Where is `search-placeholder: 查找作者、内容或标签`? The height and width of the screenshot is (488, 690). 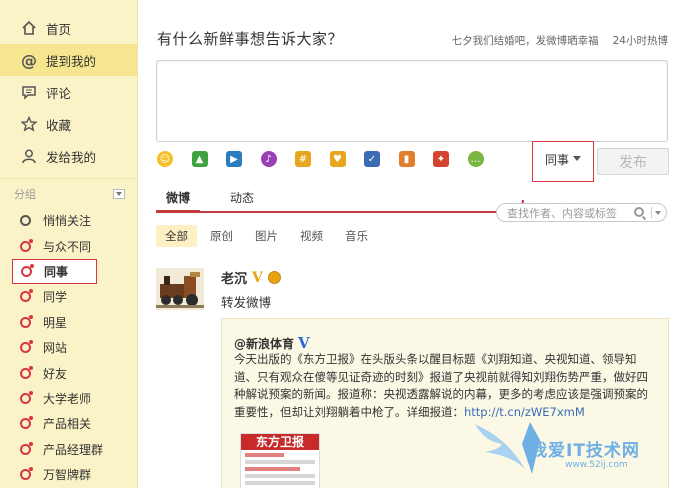
search-placeholder: 查找作者、内容或标签 is located at coordinates (562, 213).